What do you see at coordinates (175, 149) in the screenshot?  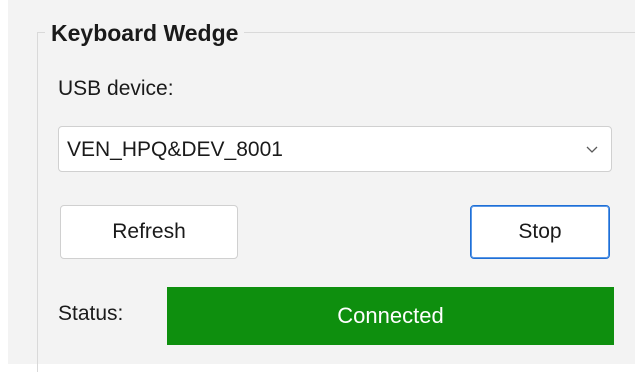 I see `usb-device-selected-value: VEN_HPQ&DEV_8001` at bounding box center [175, 149].